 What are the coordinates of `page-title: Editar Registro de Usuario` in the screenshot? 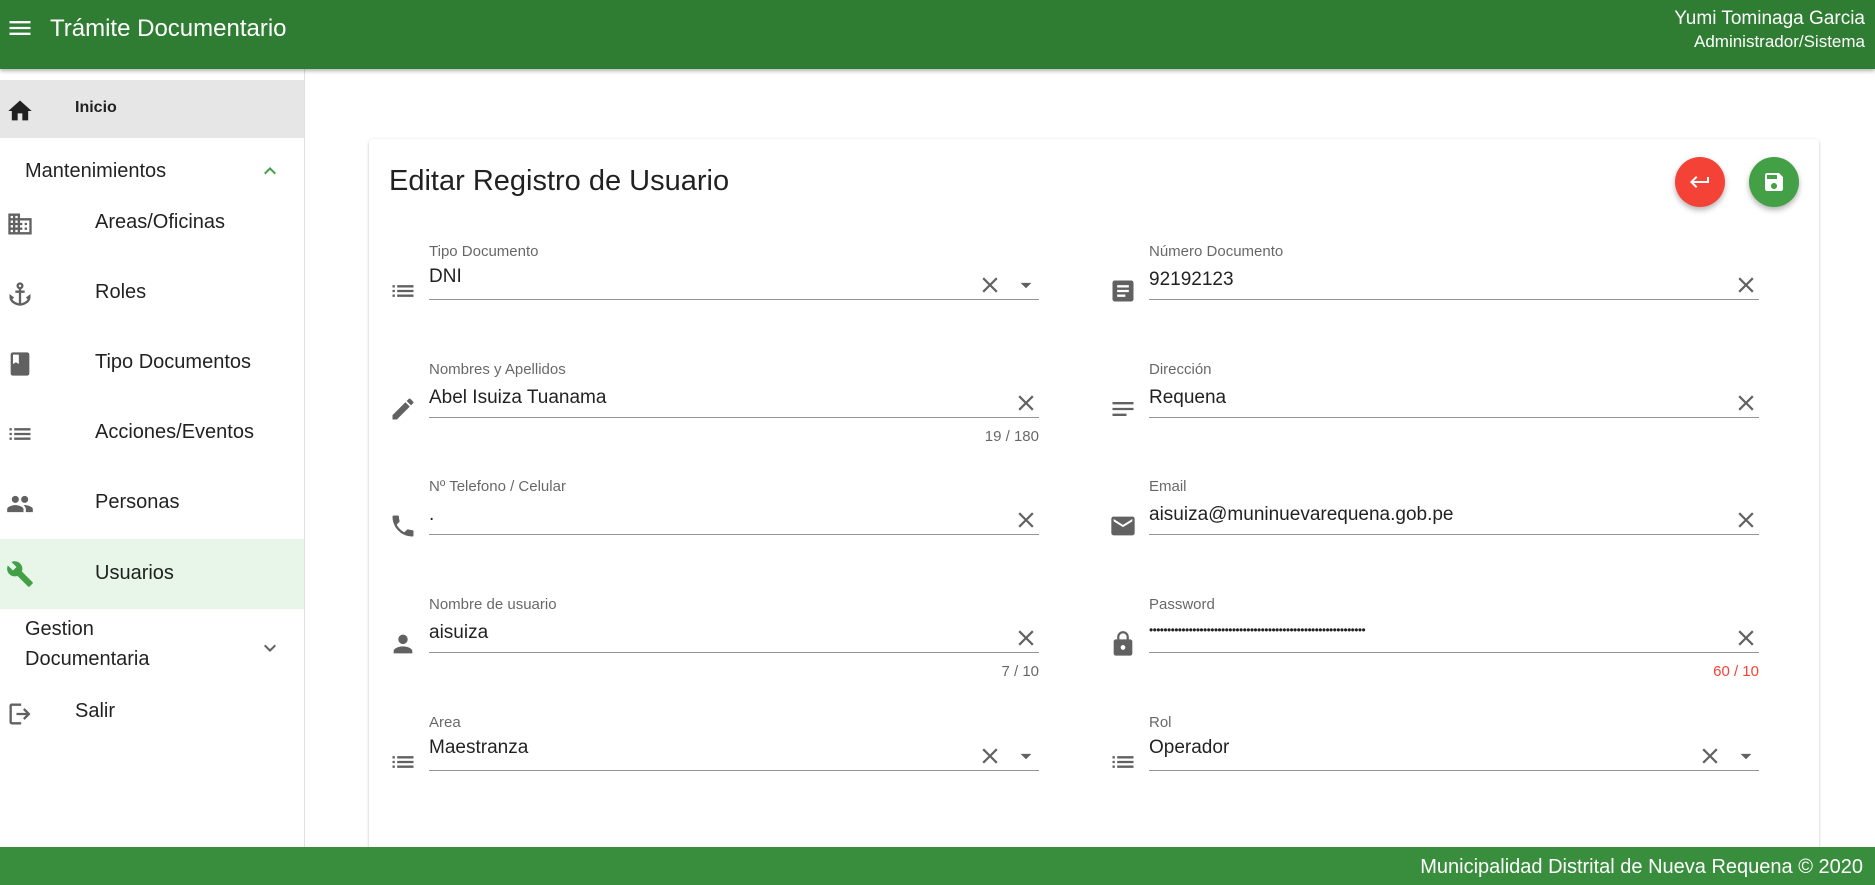 It's located at (559, 181).